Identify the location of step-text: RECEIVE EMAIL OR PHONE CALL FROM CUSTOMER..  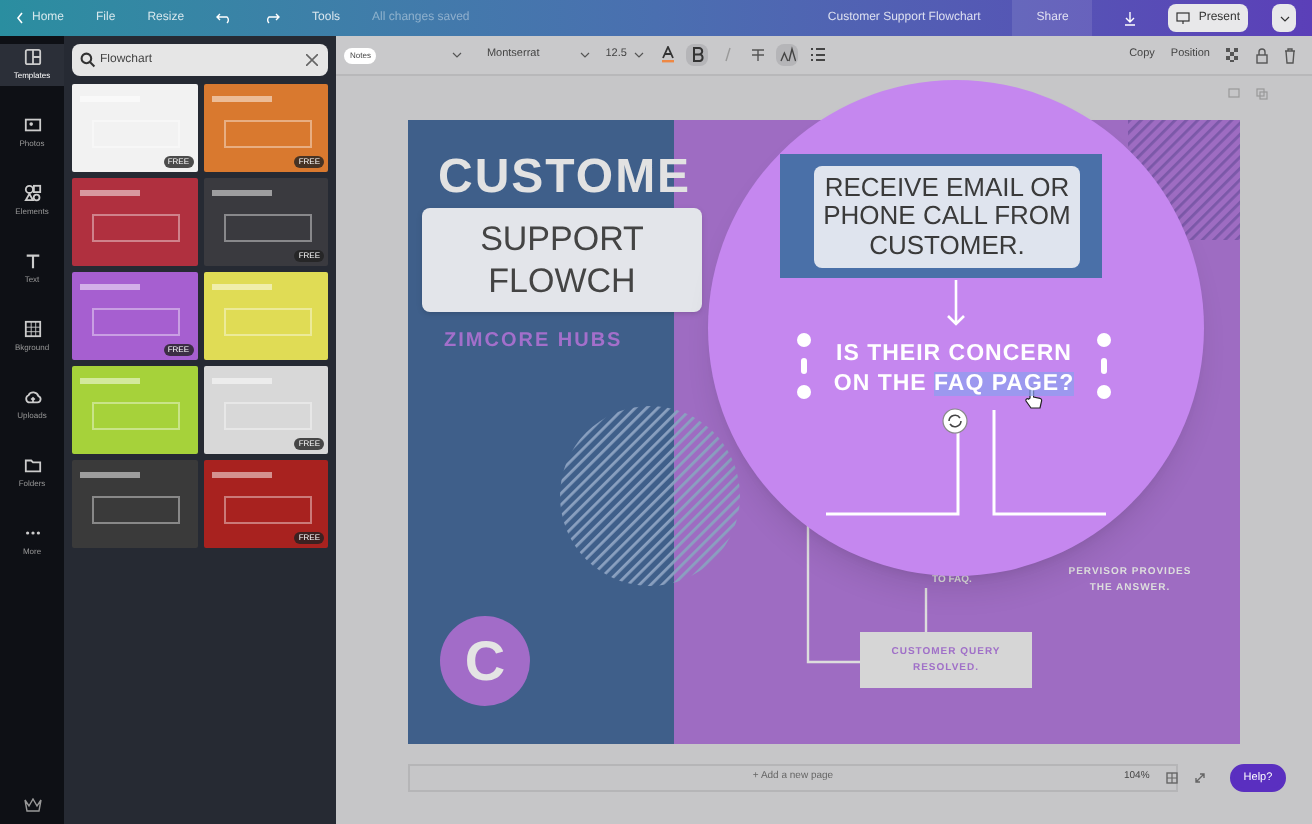
(947, 217).